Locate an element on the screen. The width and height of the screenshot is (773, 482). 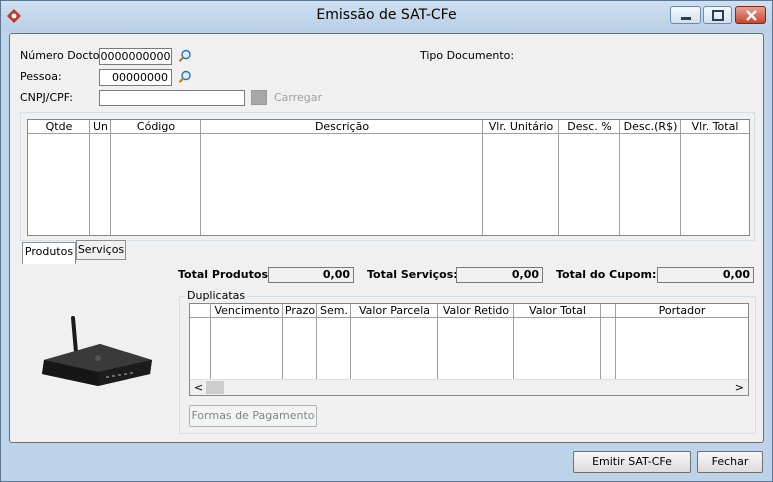
items-col-vlr-unitario is located at coordinates (521, 177).